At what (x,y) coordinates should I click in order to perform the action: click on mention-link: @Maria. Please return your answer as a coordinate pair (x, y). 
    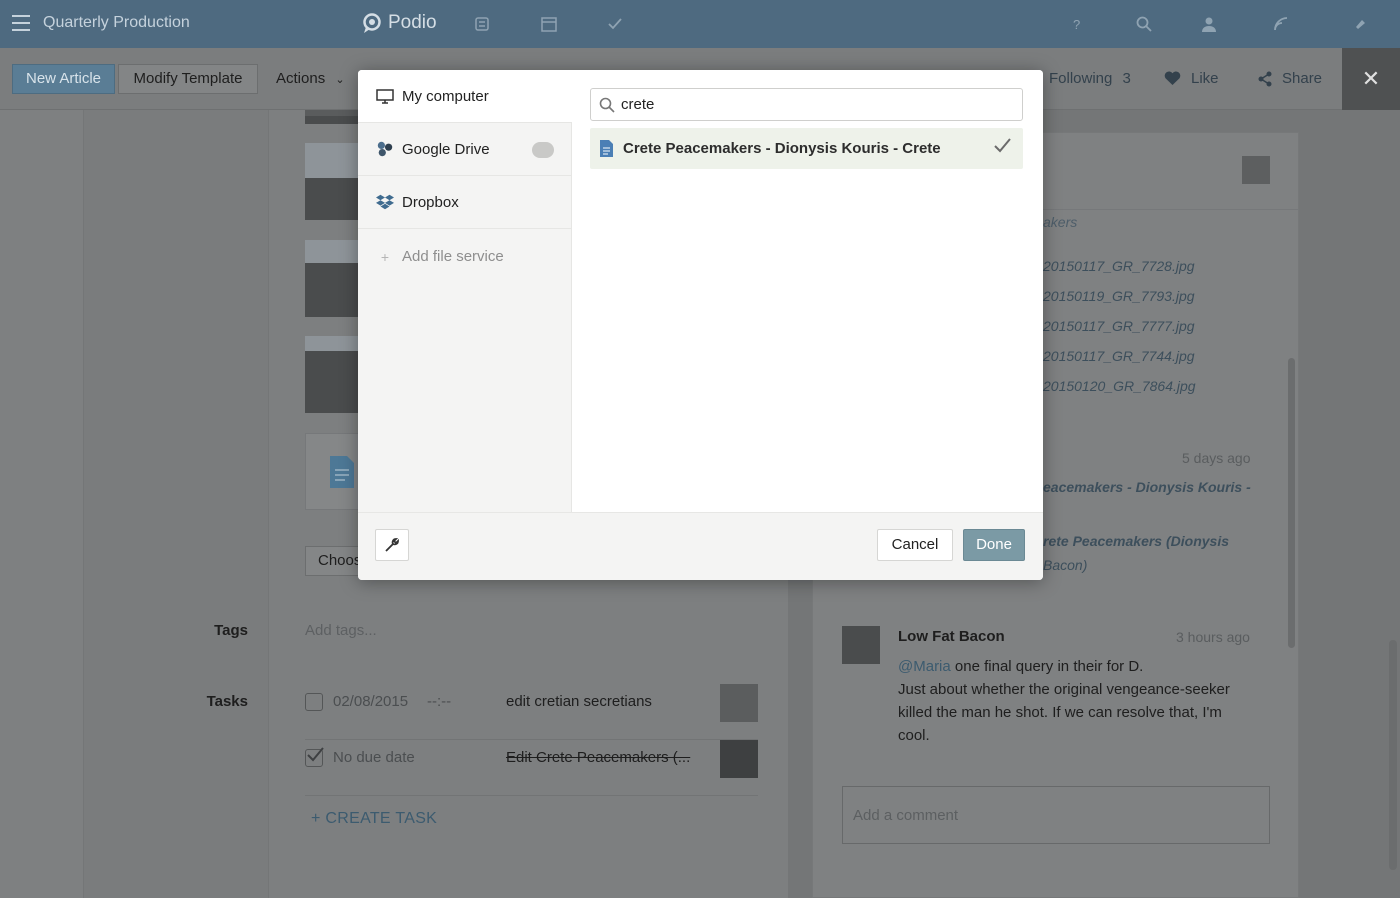
    Looking at the image, I should click on (924, 666).